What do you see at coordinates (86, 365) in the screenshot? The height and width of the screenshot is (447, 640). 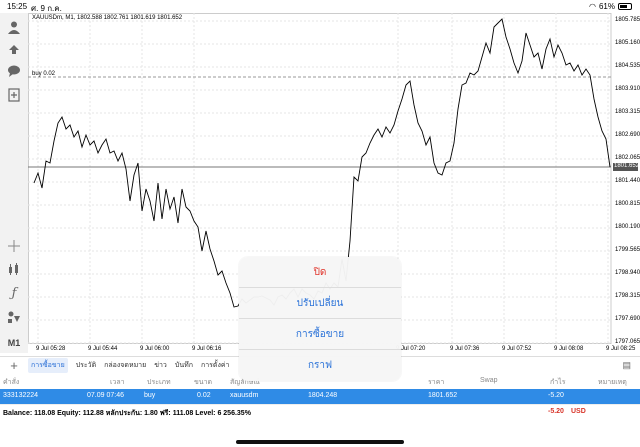 I see `tab-history: ประวัติ` at bounding box center [86, 365].